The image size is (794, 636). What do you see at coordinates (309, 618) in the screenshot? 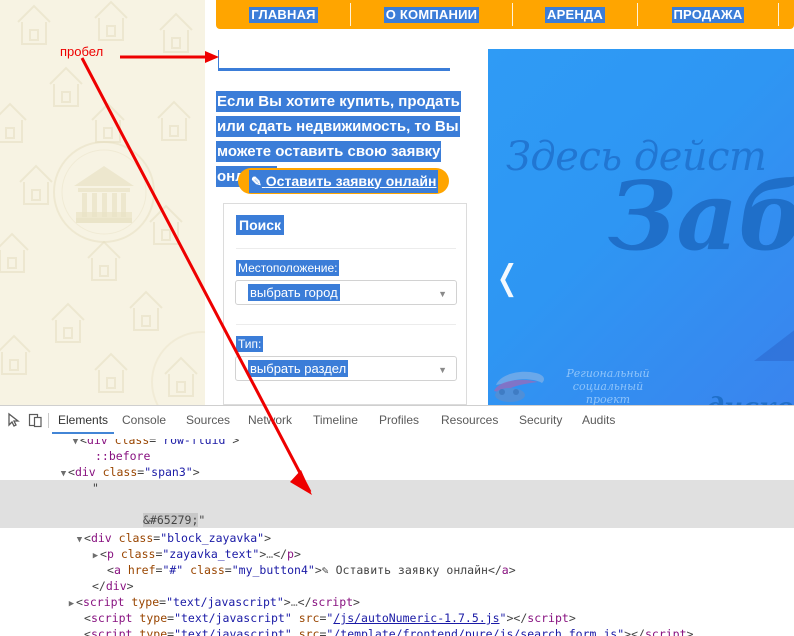
I see `dom-token: src` at bounding box center [309, 618].